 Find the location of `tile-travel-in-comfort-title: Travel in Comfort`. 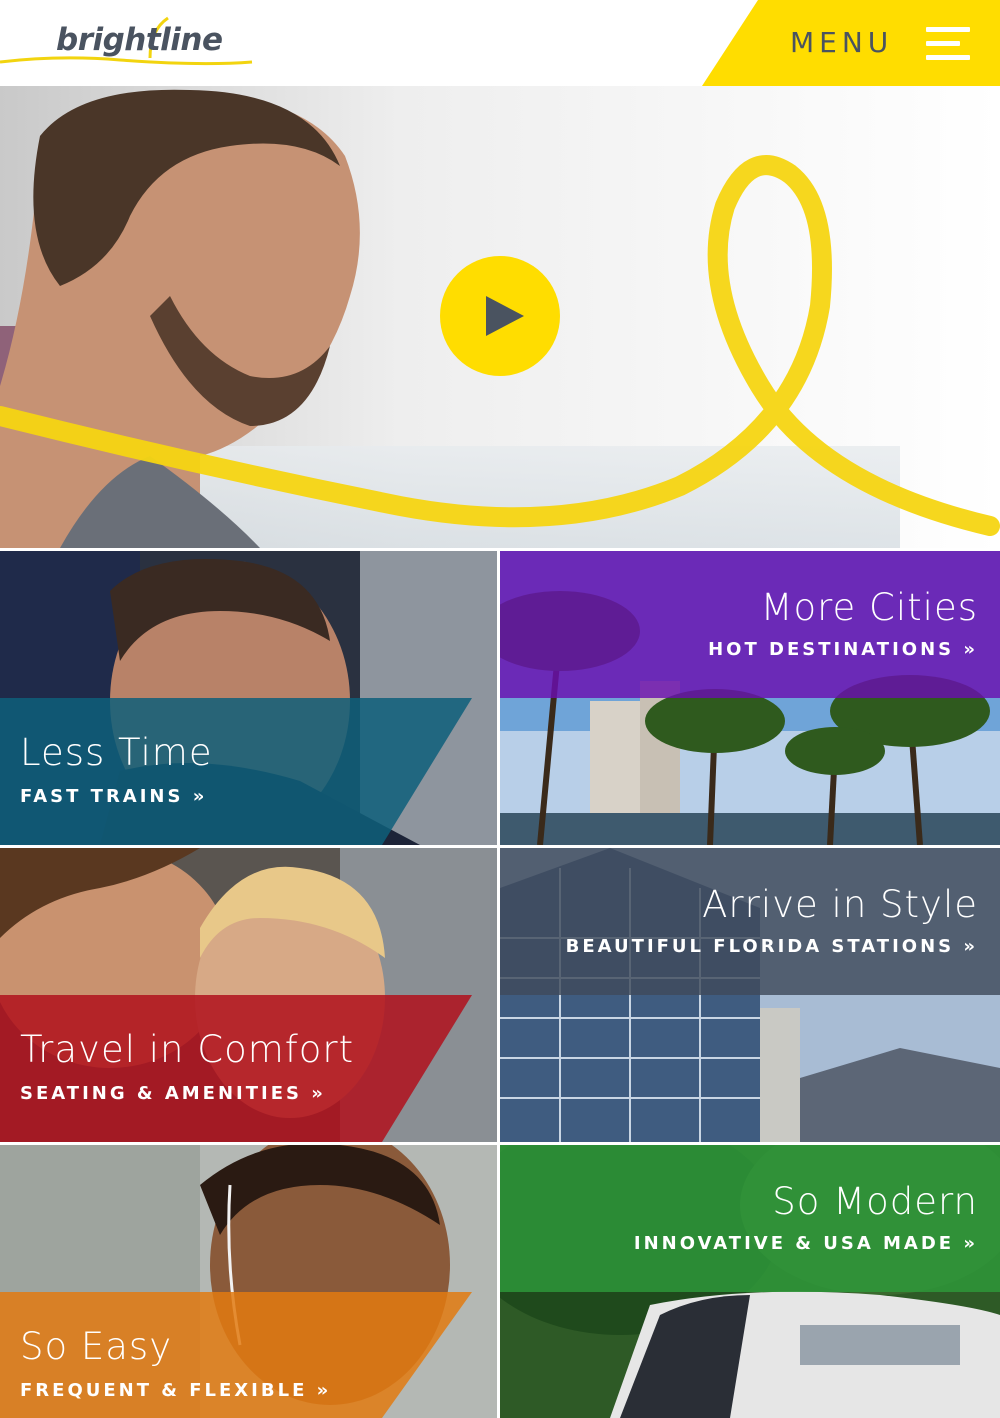

tile-travel-in-comfort-title: Travel in Comfort is located at coordinates (187, 1049).